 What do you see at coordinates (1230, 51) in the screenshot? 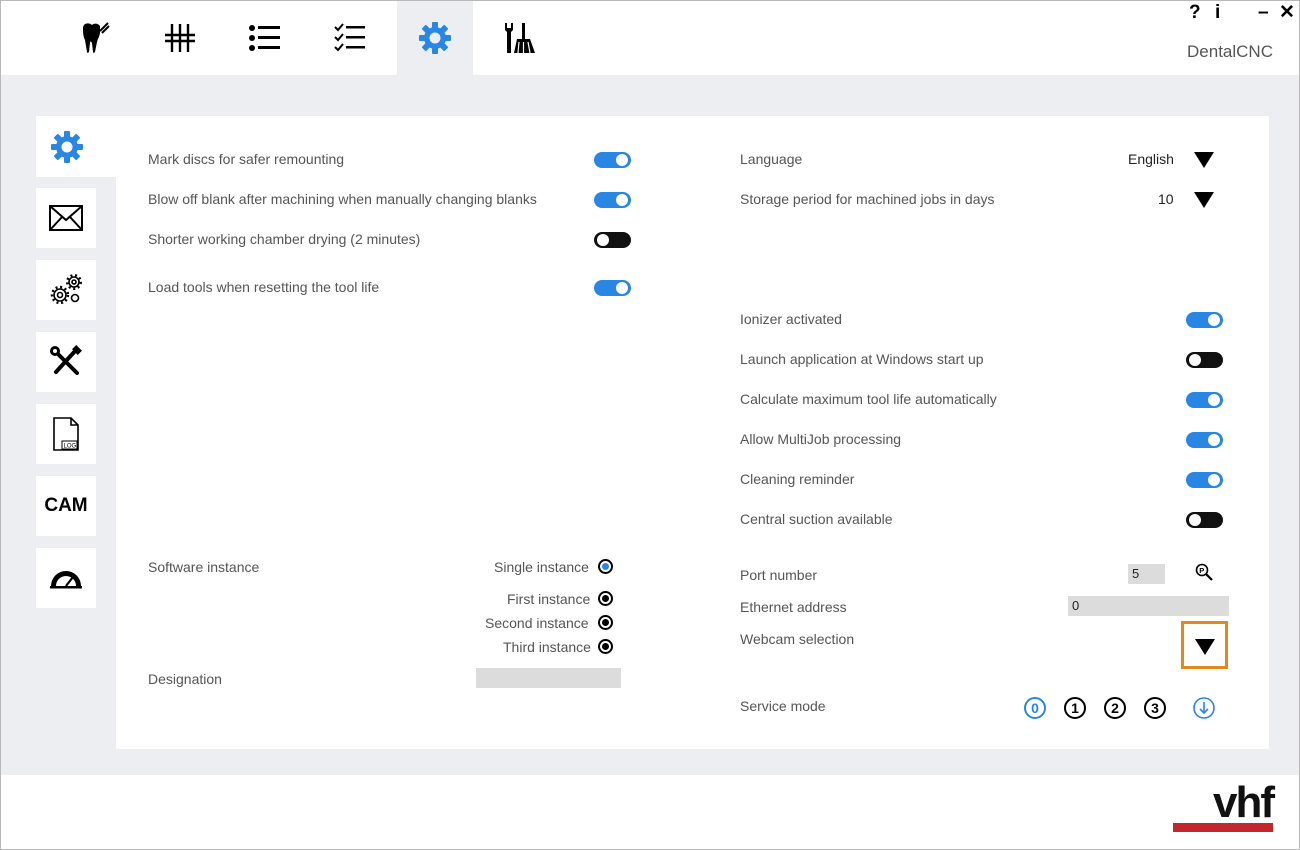
I see `app-title: DentalCNC` at bounding box center [1230, 51].